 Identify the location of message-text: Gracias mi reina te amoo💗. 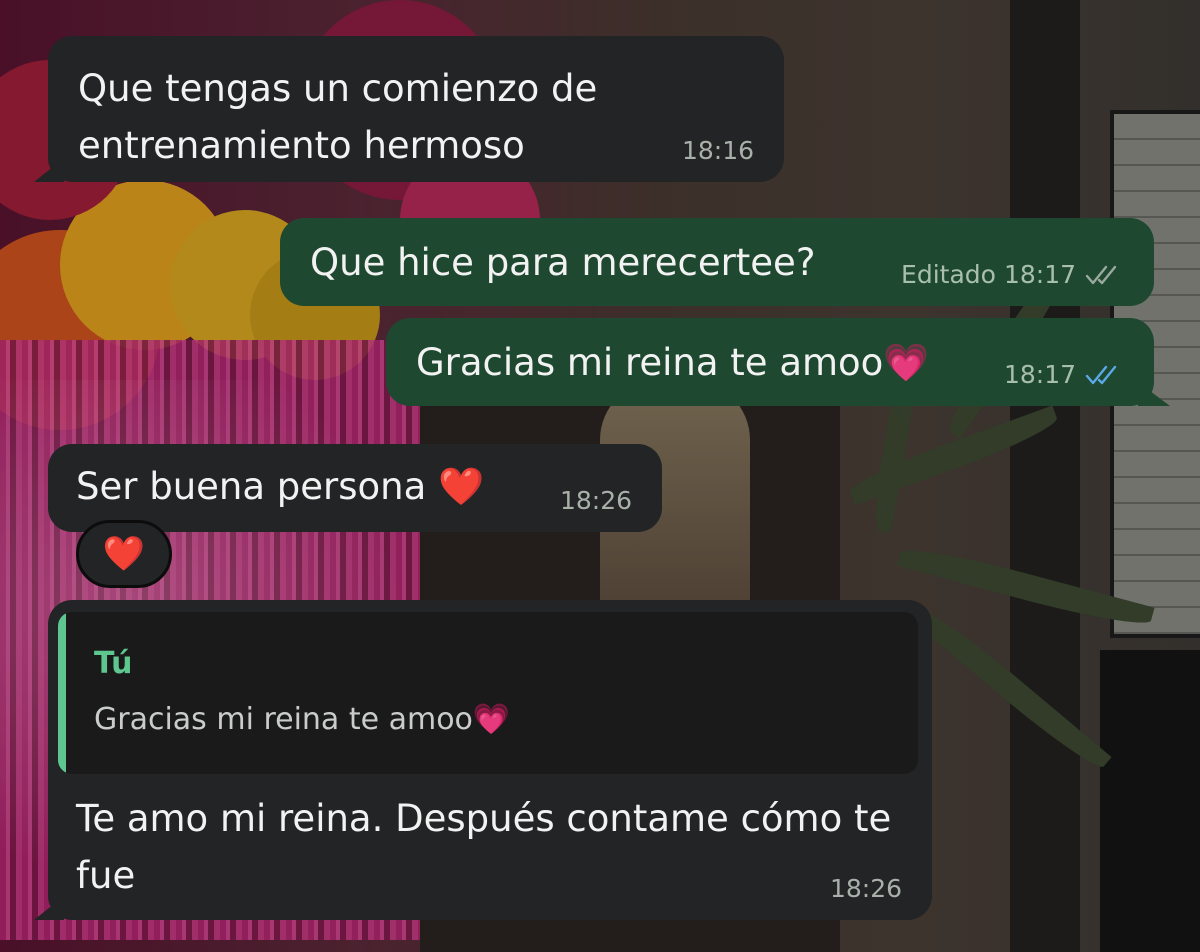
(673, 362).